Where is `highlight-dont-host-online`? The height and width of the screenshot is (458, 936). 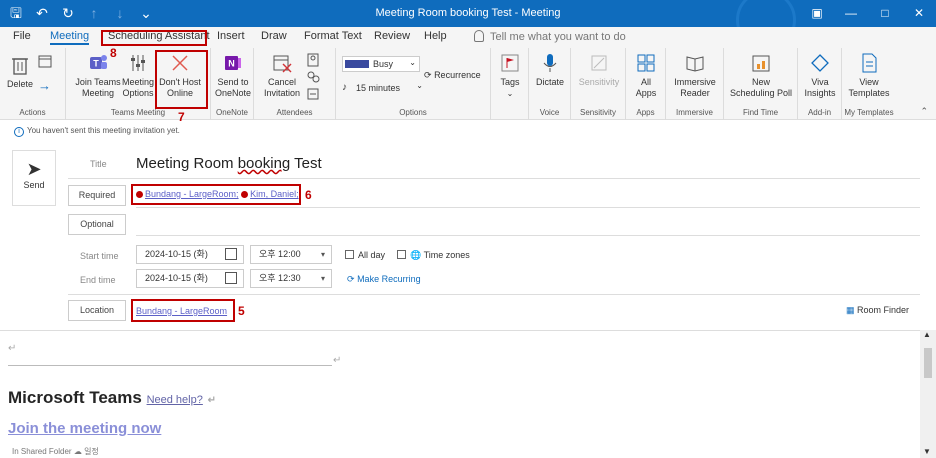
highlight-dont-host-online is located at coordinates (181, 79).